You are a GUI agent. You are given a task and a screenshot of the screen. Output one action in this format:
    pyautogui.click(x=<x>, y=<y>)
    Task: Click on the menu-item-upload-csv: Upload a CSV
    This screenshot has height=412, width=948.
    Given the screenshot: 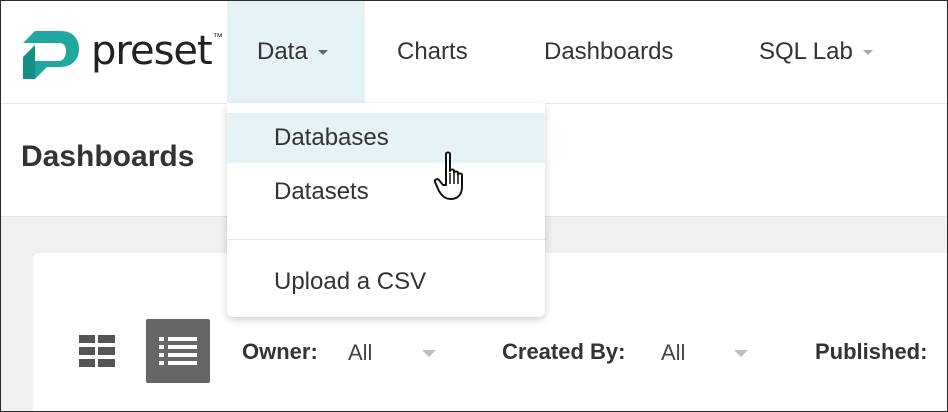 What is the action you would take?
    pyautogui.click(x=386, y=282)
    